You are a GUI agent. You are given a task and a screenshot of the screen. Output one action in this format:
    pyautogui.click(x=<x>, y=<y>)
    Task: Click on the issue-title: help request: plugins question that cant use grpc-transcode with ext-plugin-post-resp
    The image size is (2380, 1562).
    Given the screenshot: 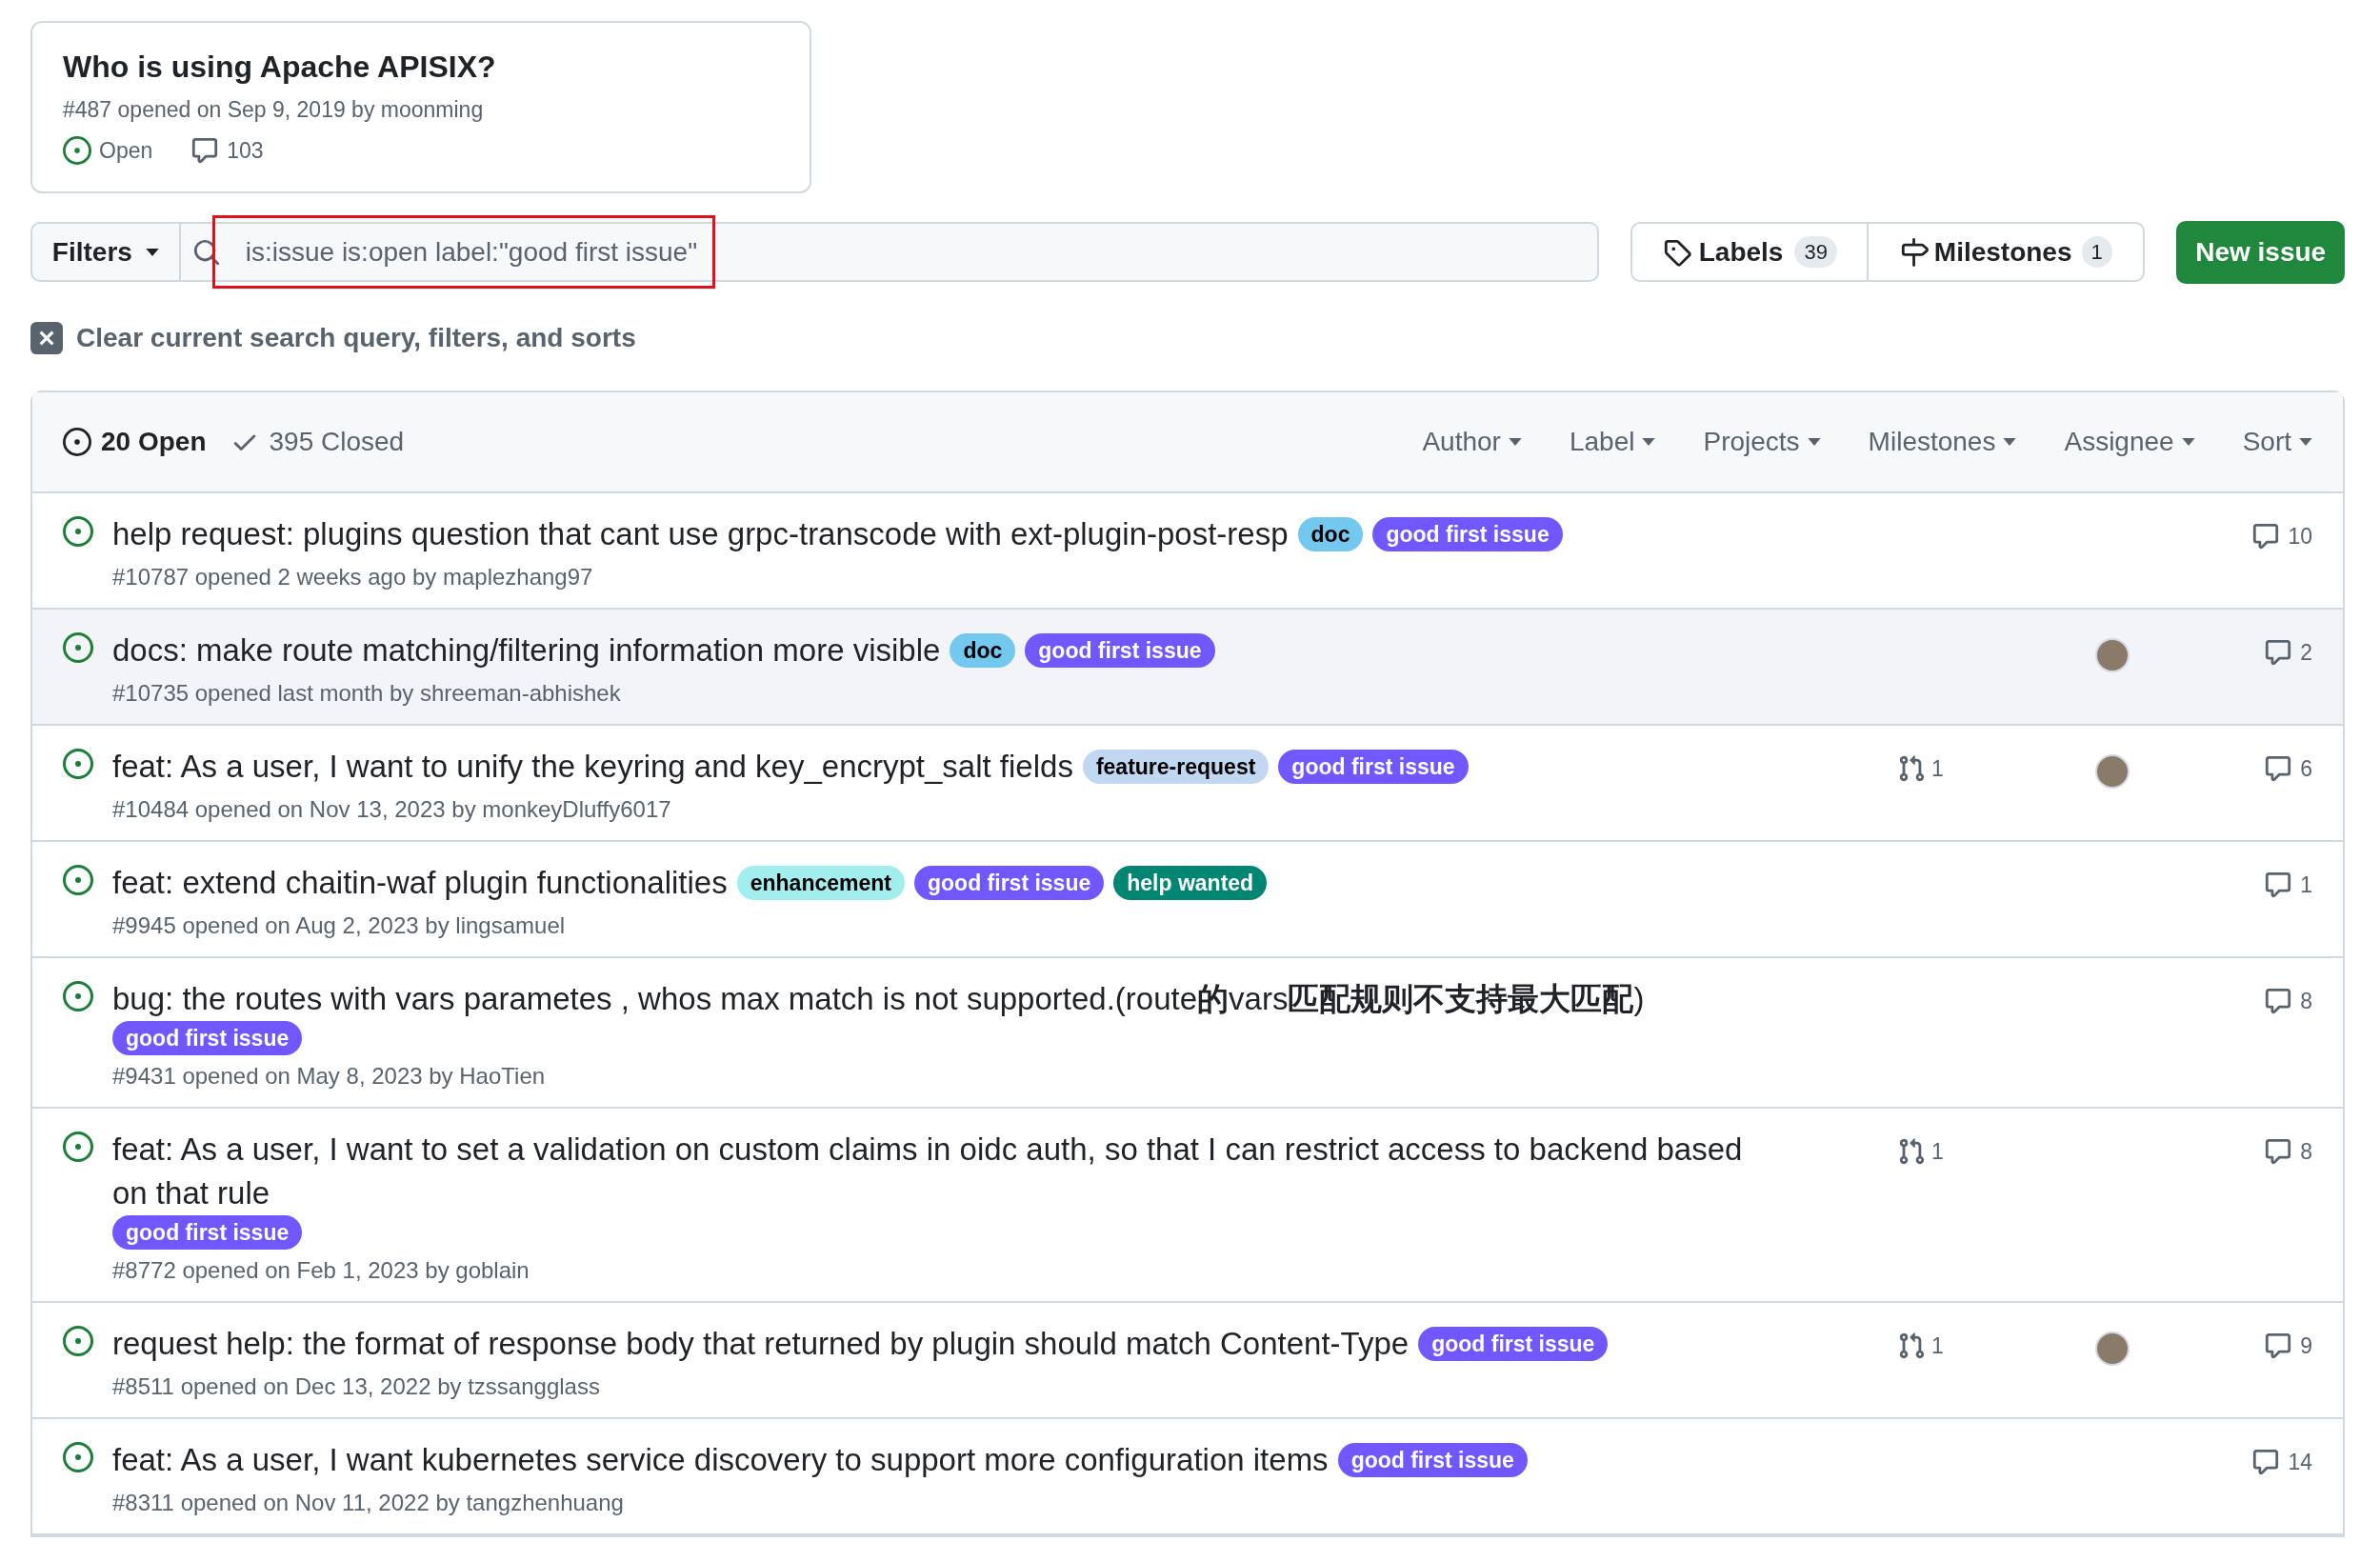 What is the action you would take?
    pyautogui.click(x=700, y=534)
    